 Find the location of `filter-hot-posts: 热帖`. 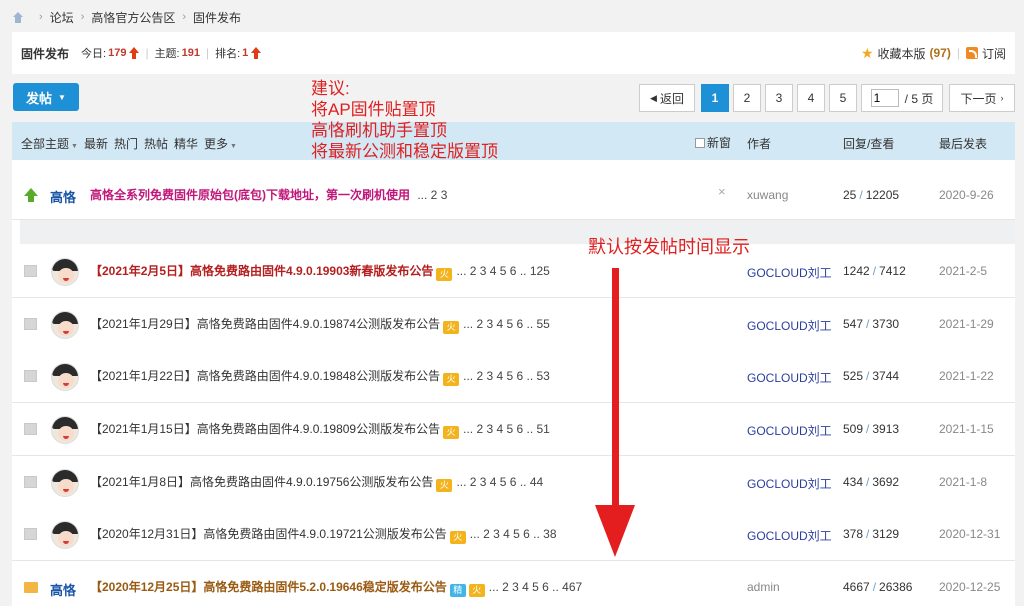

filter-hot-posts: 热帖 is located at coordinates (156, 143).